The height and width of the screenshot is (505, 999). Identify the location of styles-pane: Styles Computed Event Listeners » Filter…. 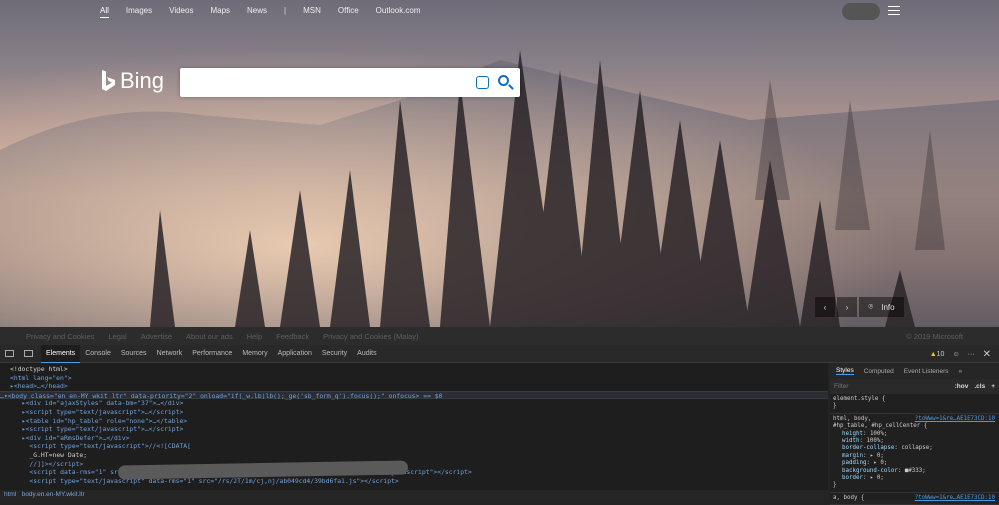
(914, 434).